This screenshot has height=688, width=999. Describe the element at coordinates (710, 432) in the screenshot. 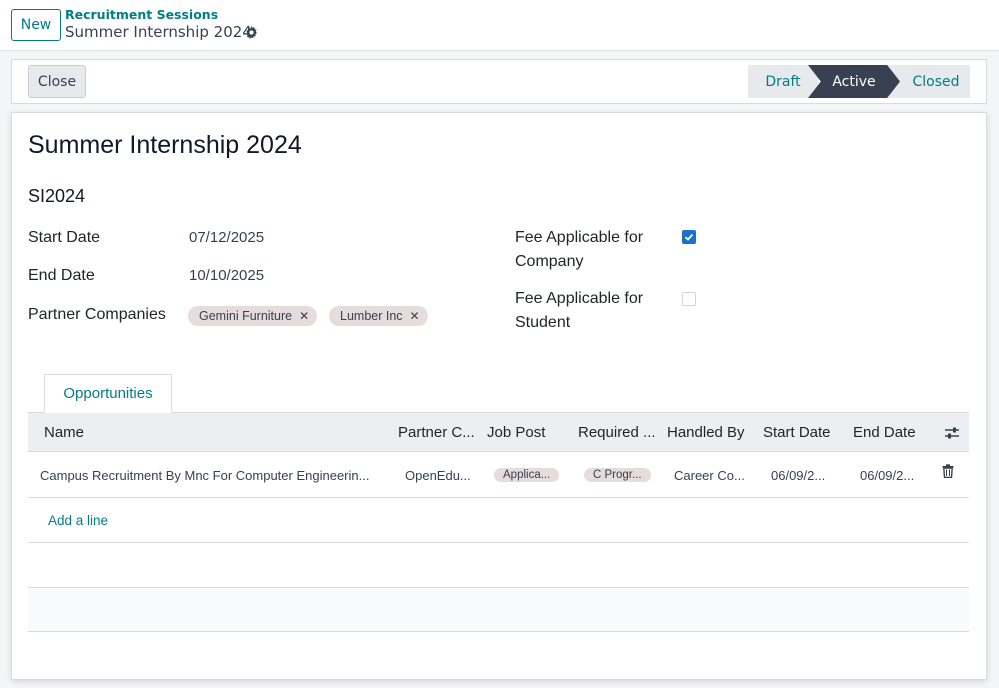

I see `column-handled-by: Handled By` at that location.